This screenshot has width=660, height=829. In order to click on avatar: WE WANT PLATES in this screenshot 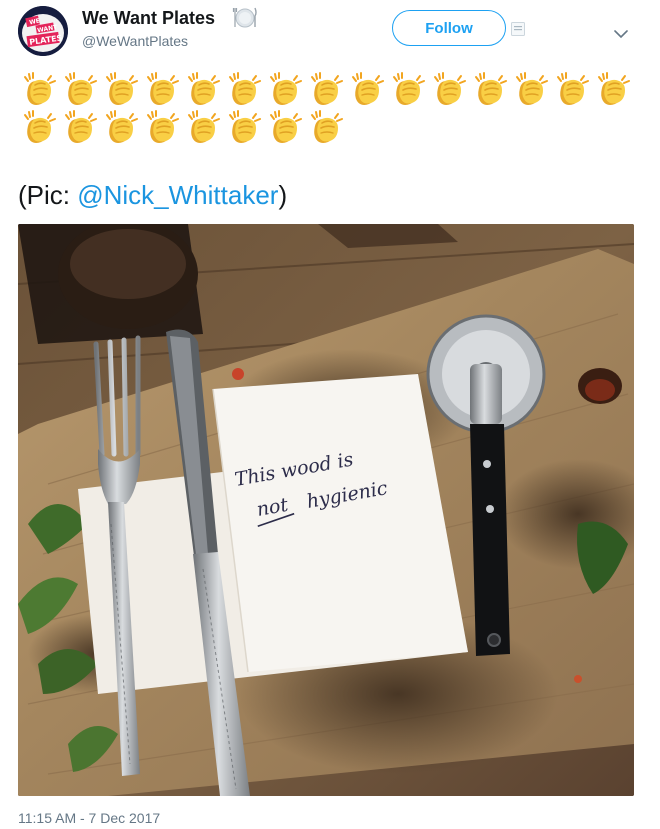, I will do `click(43, 31)`.